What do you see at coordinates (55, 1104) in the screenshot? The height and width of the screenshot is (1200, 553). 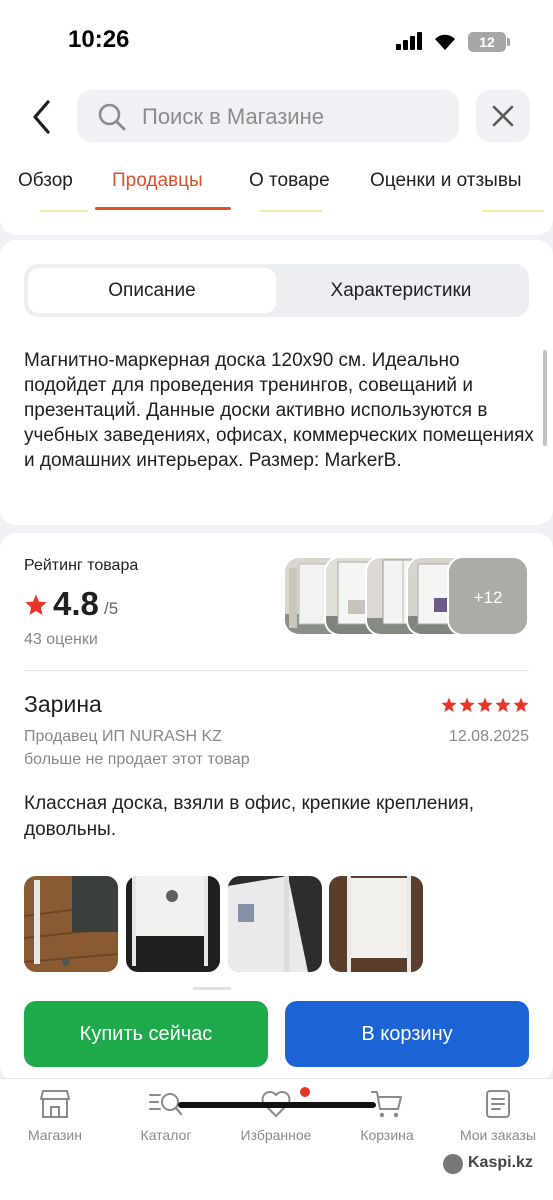 I see `shop-icon` at bounding box center [55, 1104].